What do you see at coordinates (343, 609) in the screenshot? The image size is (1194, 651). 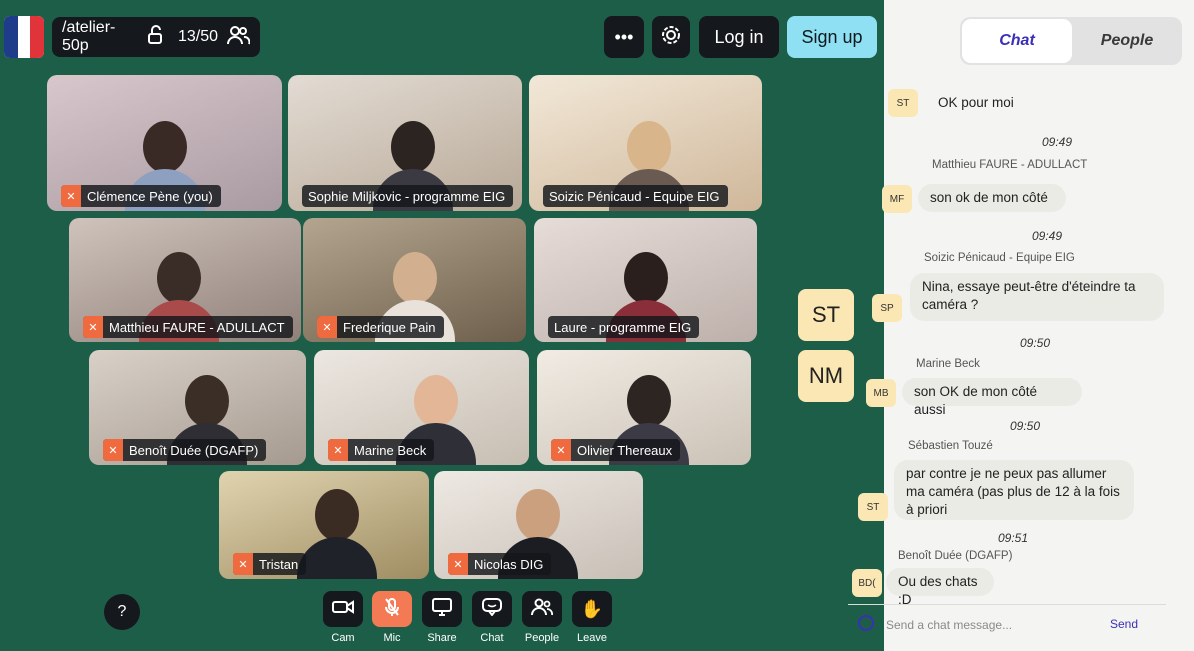 I see `camera-icon` at bounding box center [343, 609].